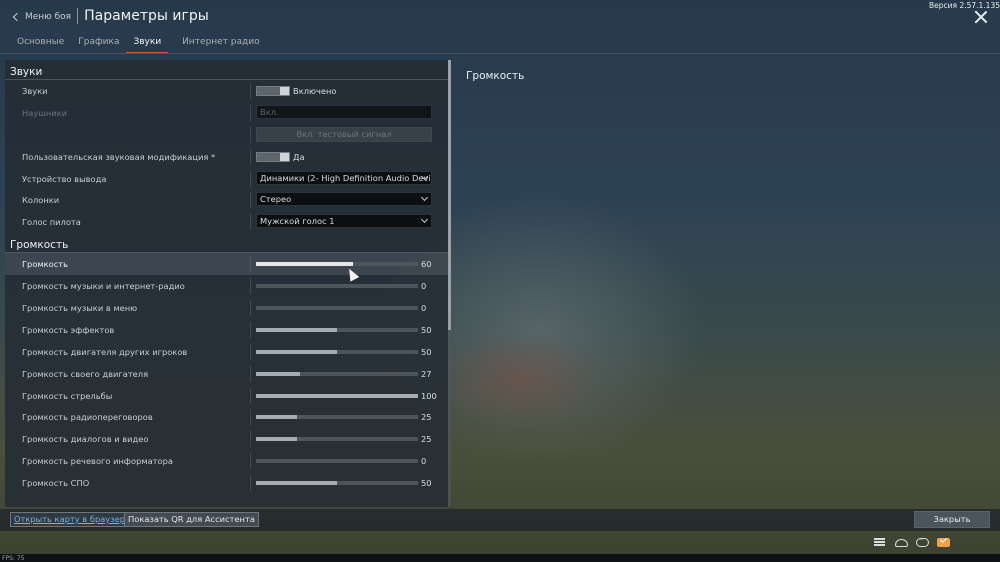 Image resolution: width=1000 pixels, height=562 pixels. I want to click on list-icon, so click(880, 542).